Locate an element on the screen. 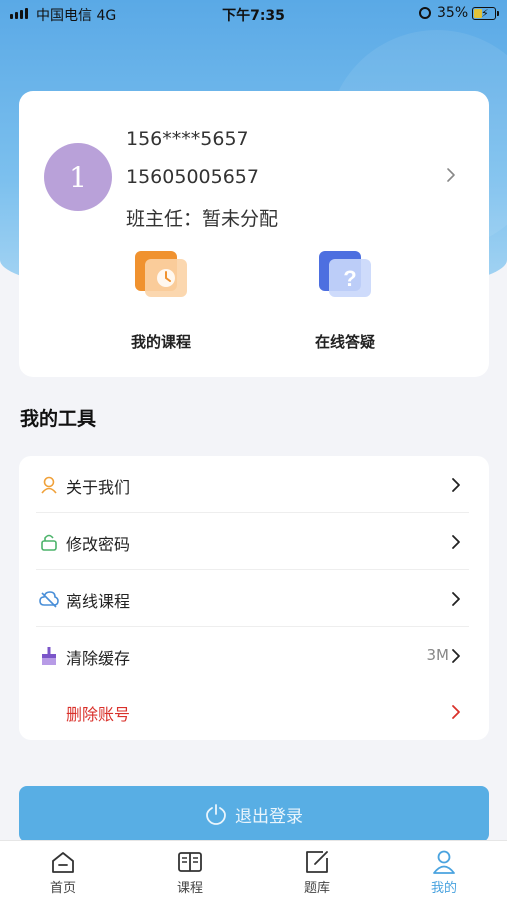 The width and height of the screenshot is (507, 900). tool-label: 修改密码 is located at coordinates (98, 544).